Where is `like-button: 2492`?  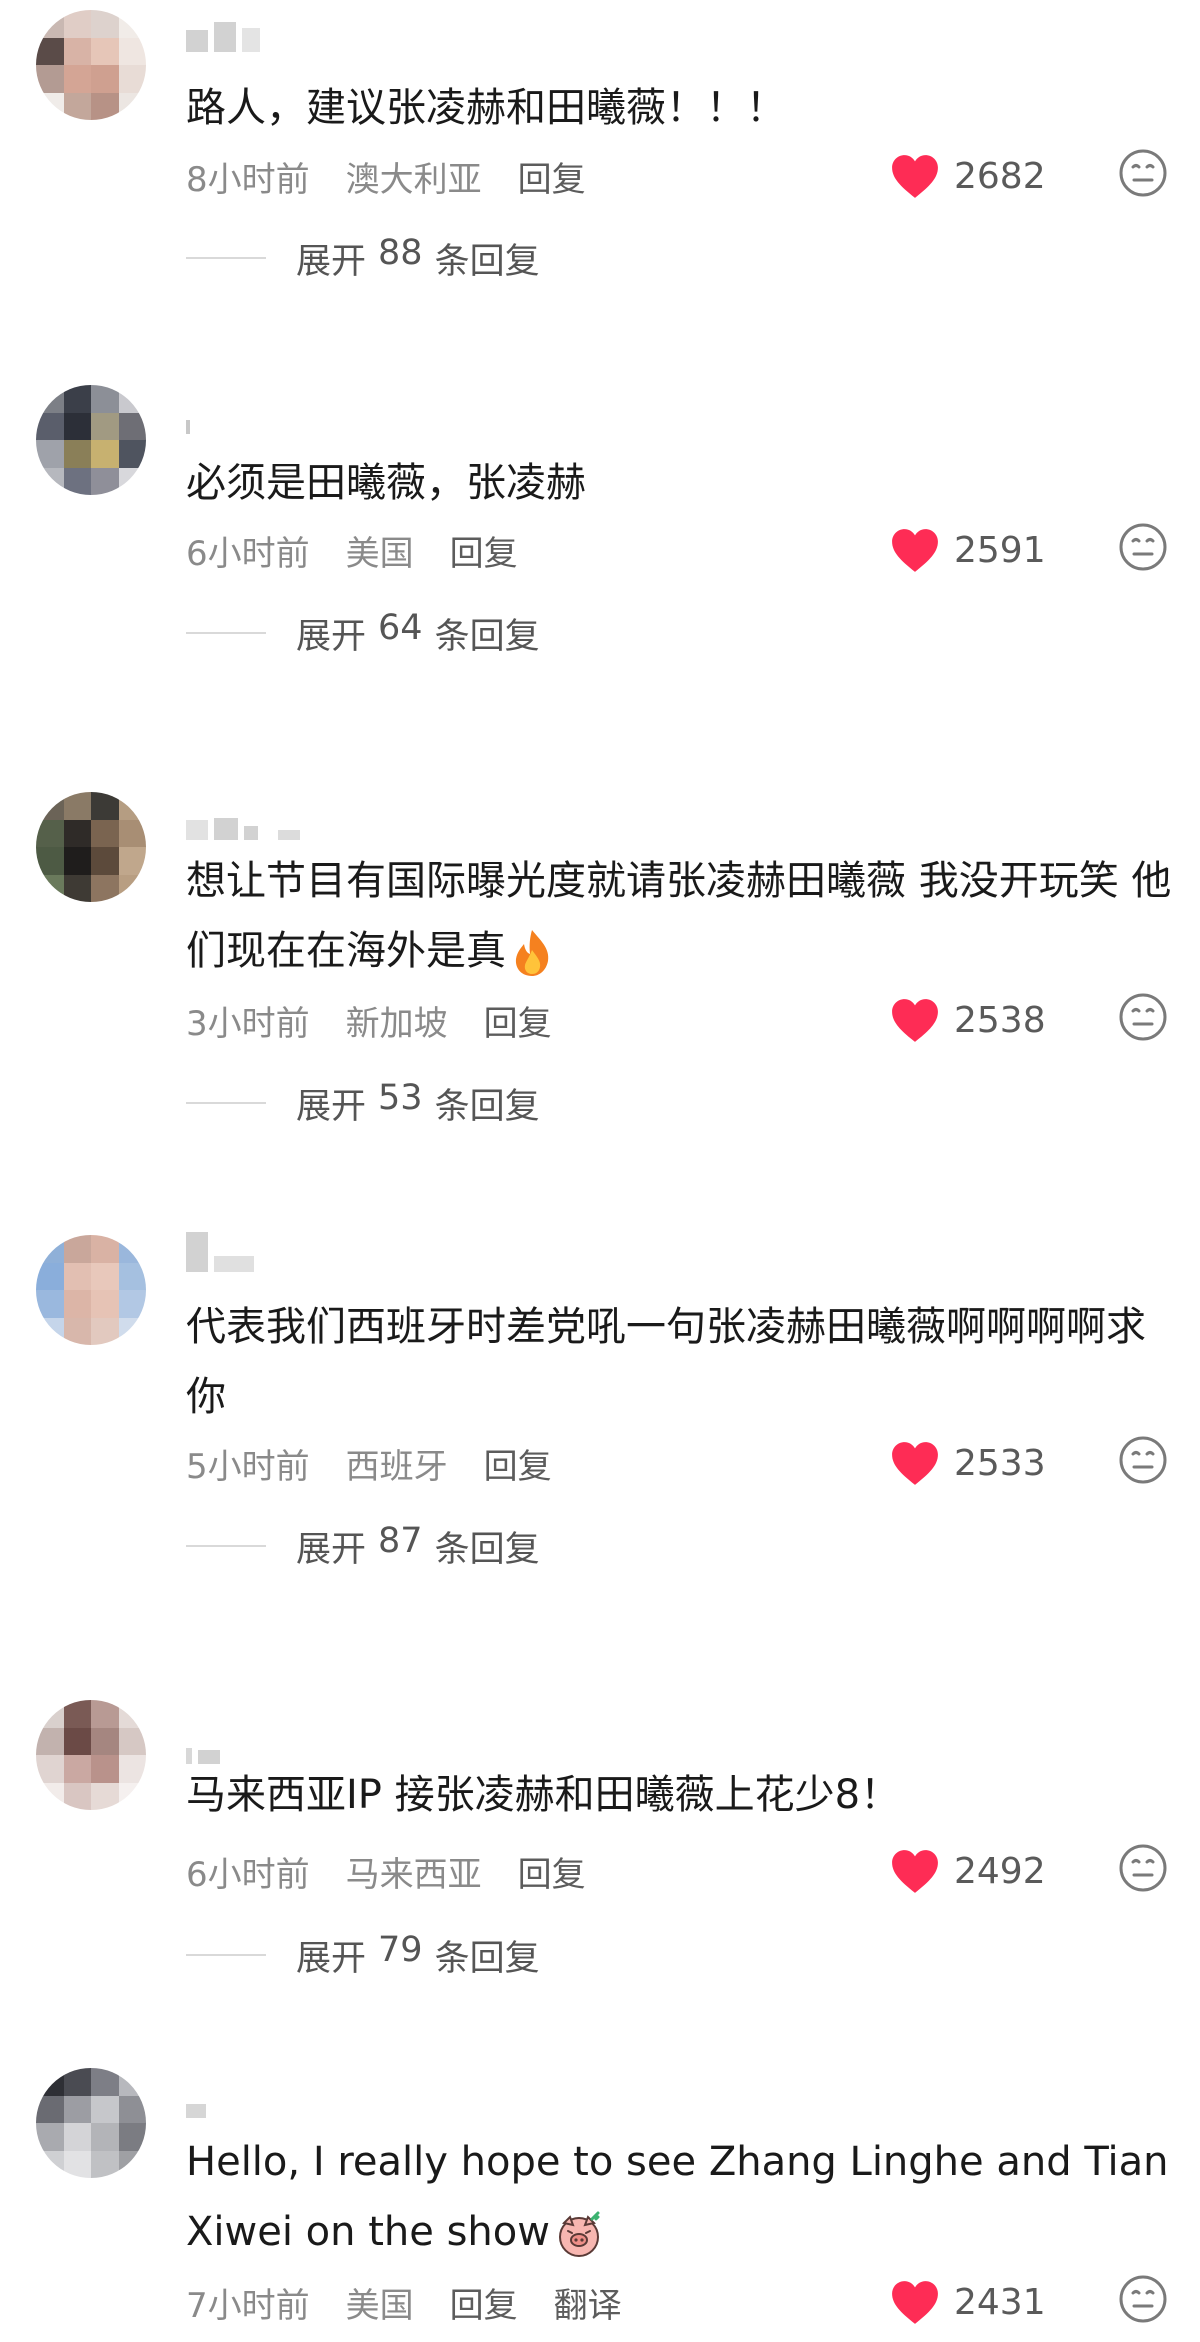
like-button: 2492 is located at coordinates (968, 1871).